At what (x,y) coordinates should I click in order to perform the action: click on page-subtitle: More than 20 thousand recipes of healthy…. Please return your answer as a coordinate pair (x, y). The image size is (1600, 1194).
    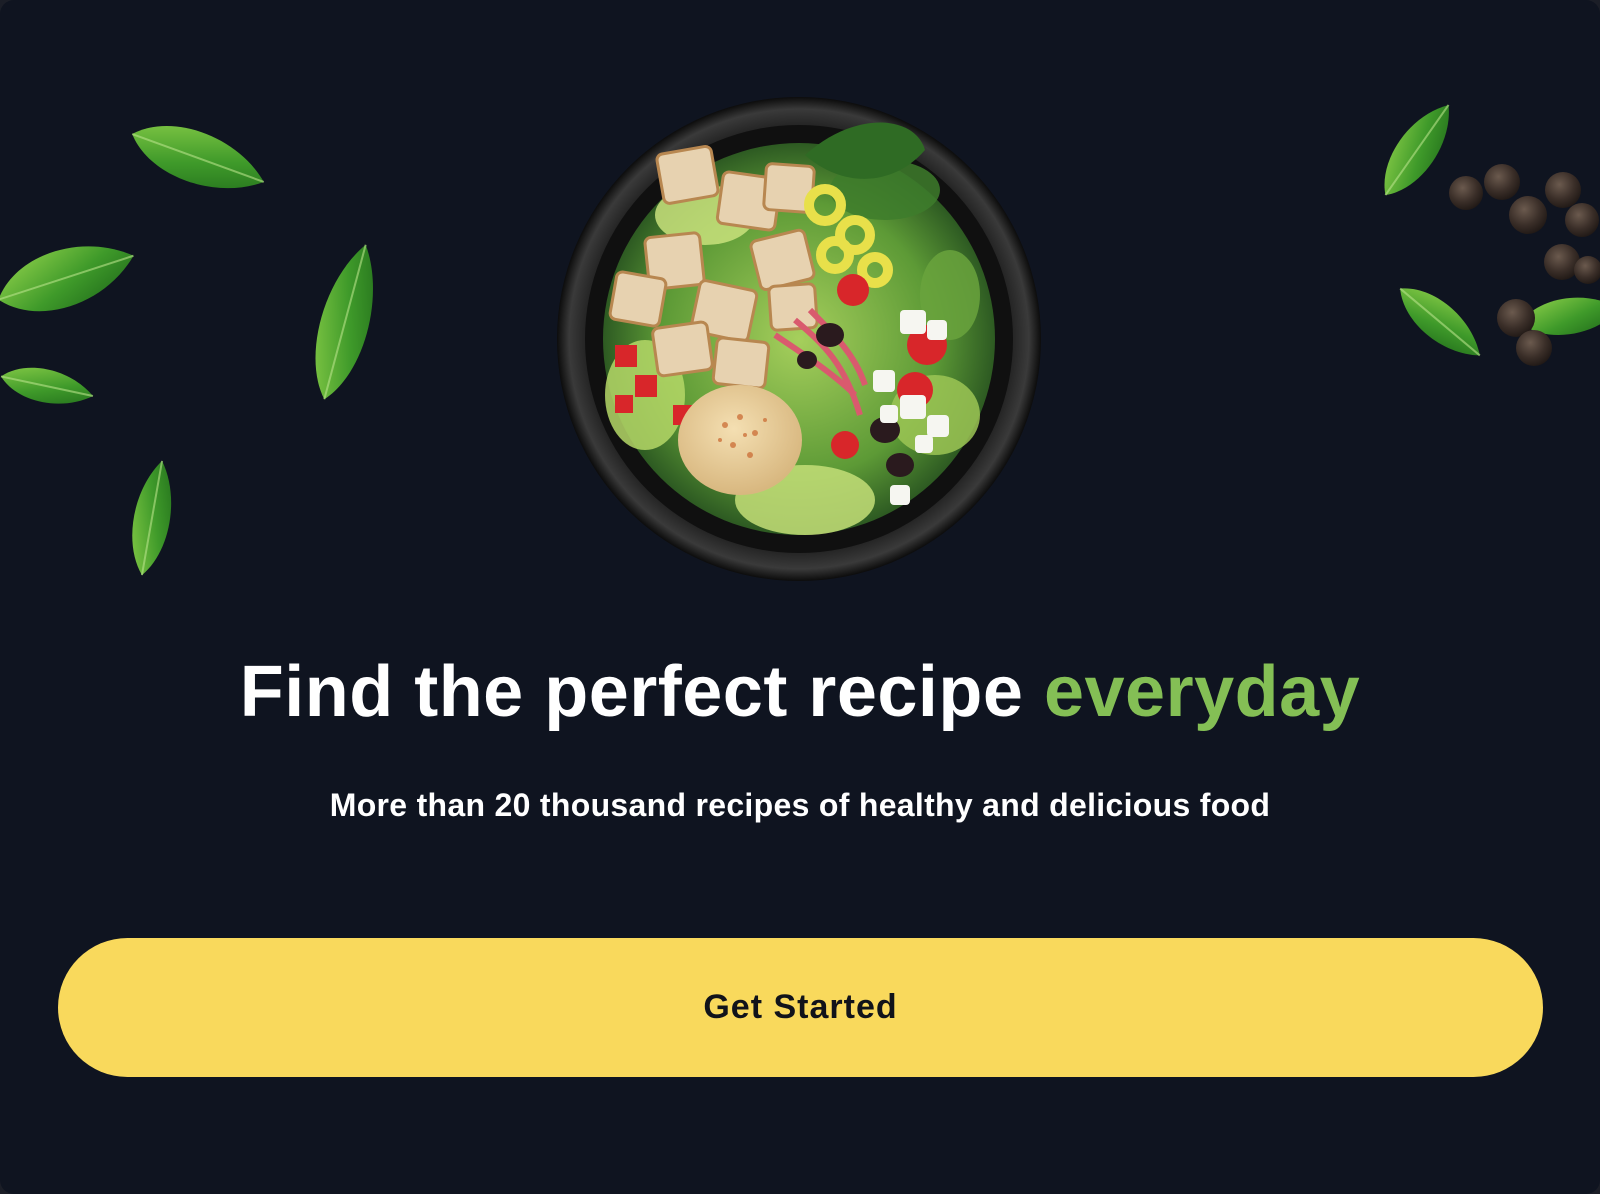
    Looking at the image, I should click on (800, 805).